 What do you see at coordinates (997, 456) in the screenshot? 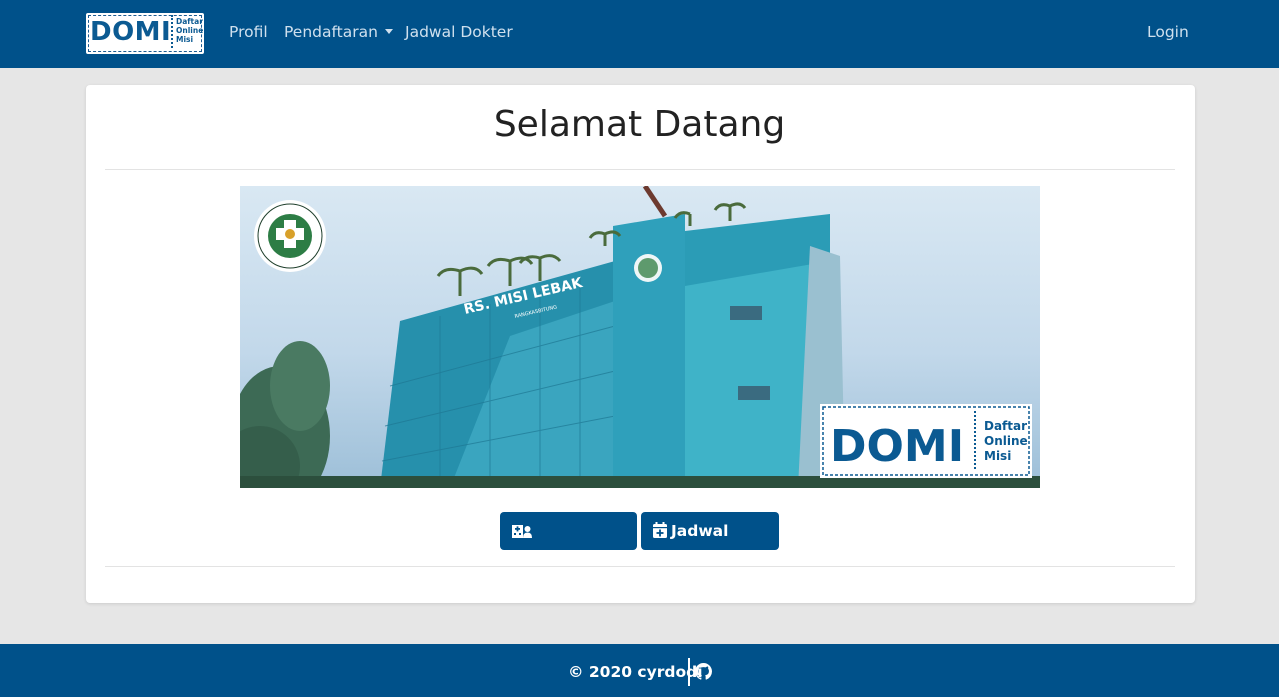
I see `banner-logo-subtext-3: Misi` at bounding box center [997, 456].